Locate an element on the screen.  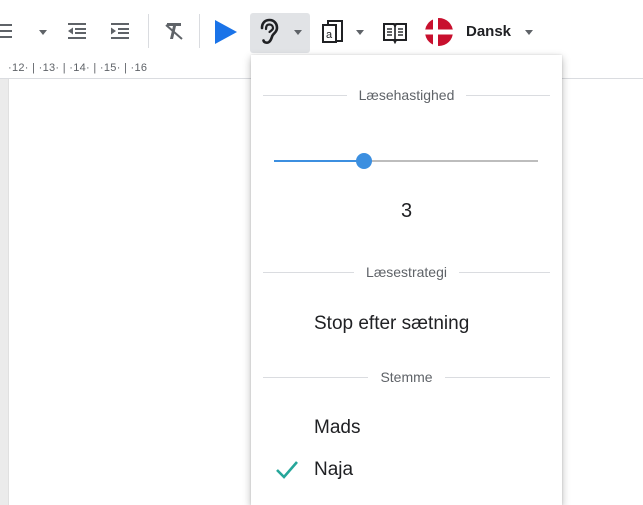
language-button is located at coordinates (439, 32).